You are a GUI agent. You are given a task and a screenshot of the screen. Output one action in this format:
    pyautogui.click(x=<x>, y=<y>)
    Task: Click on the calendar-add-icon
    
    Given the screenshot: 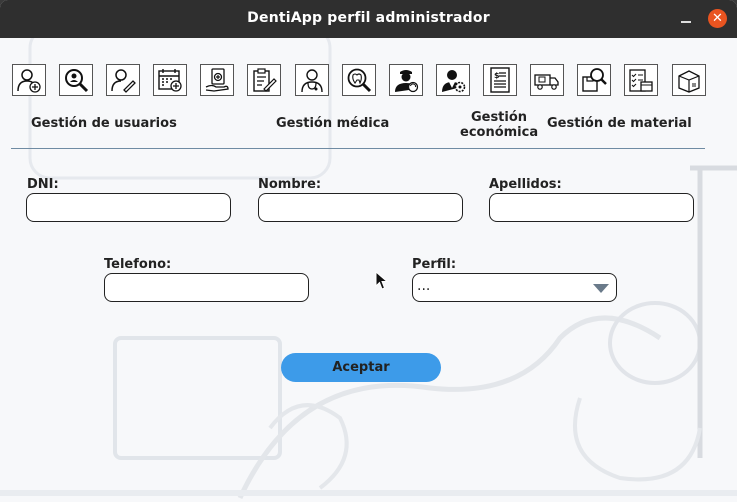 What is the action you would take?
    pyautogui.click(x=170, y=80)
    